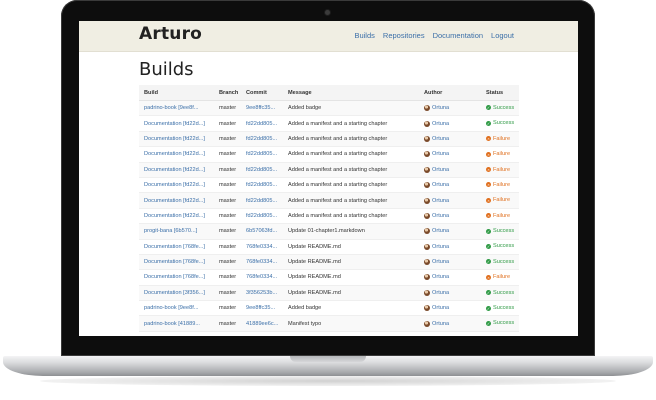  I want to click on header-branch: Branch, so click(227, 93).